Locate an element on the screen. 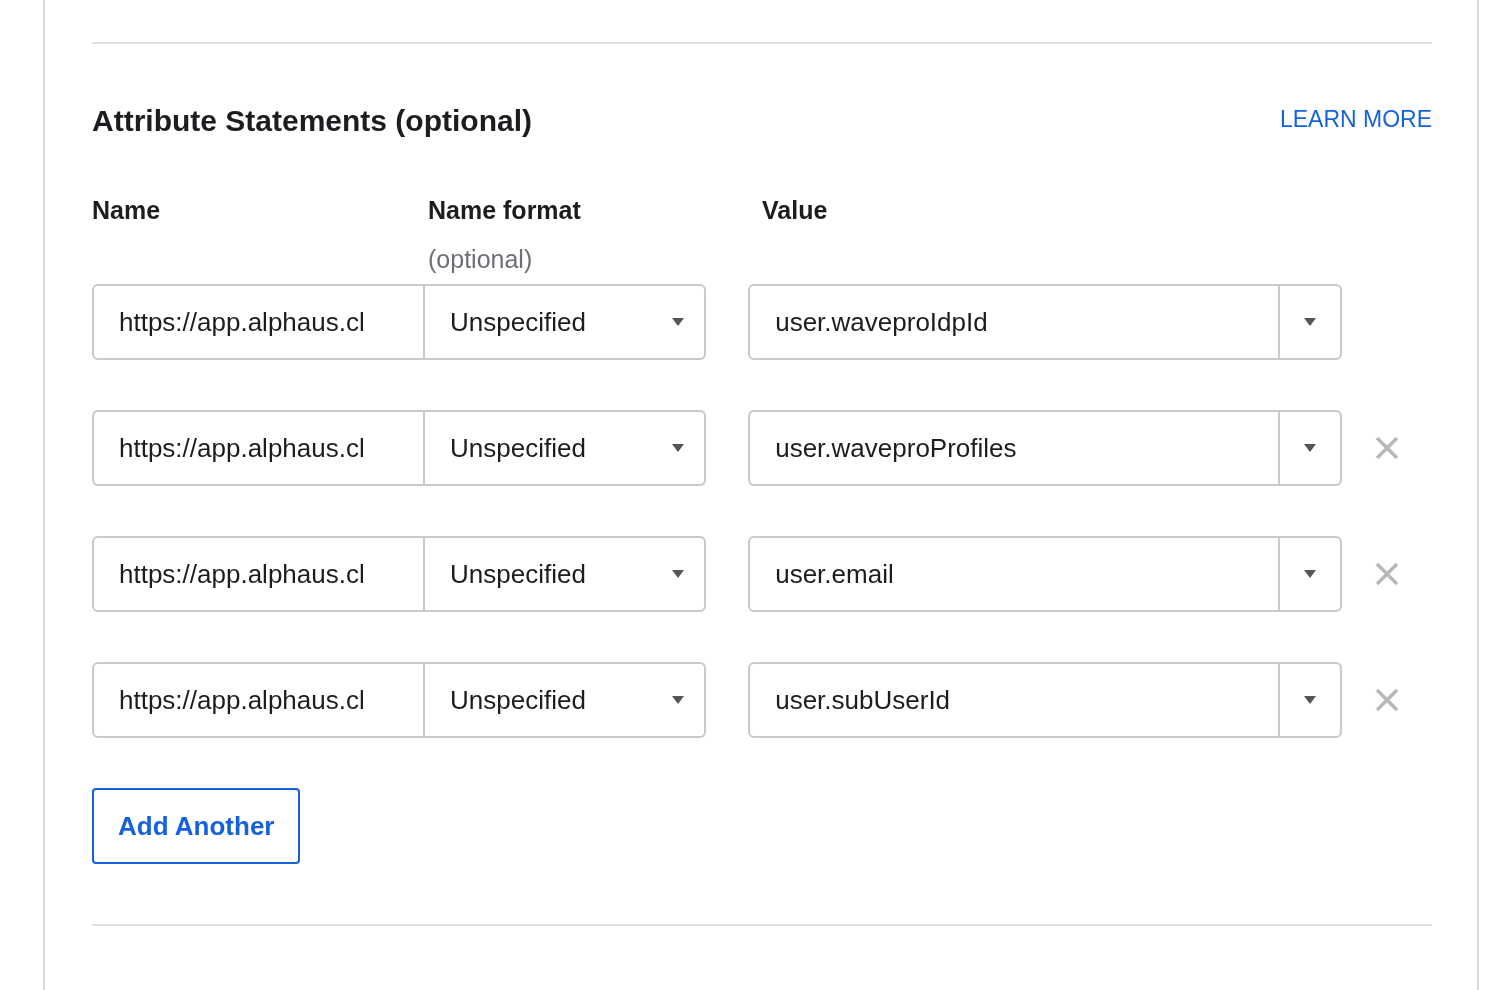  column-label: Name format is located at coordinates (505, 210).